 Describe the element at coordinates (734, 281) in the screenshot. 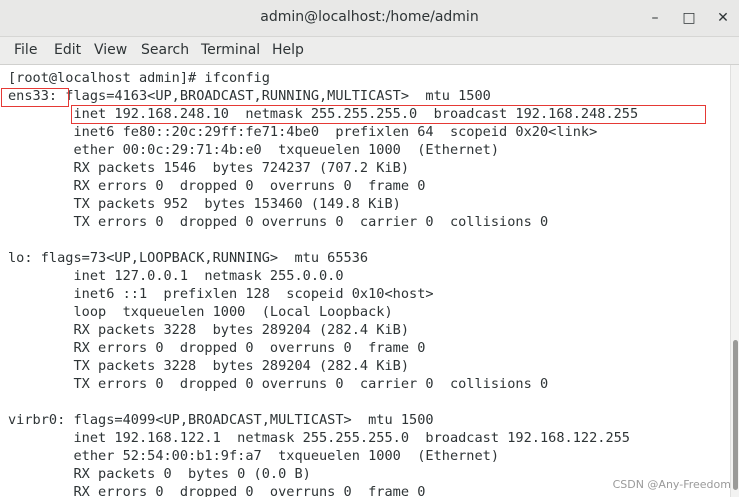

I see `vertical-scrollbar` at that location.